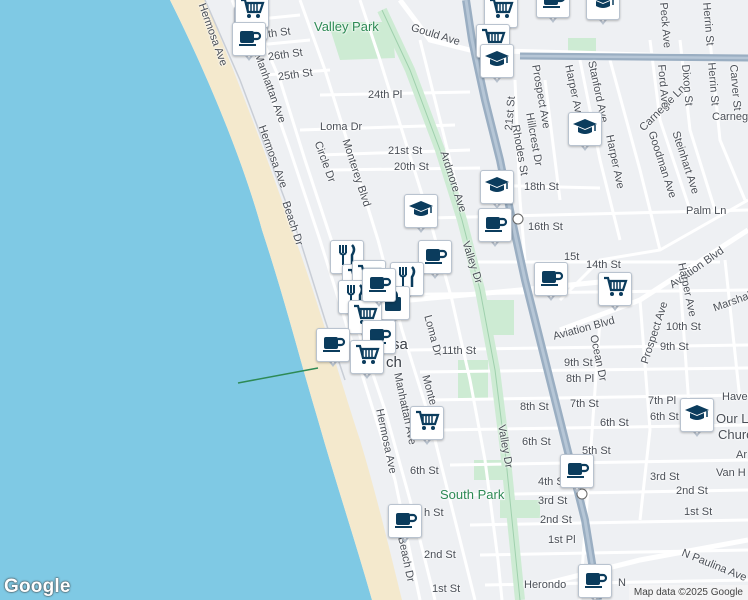 The image size is (748, 600). I want to click on google-logo: Google, so click(37, 586).